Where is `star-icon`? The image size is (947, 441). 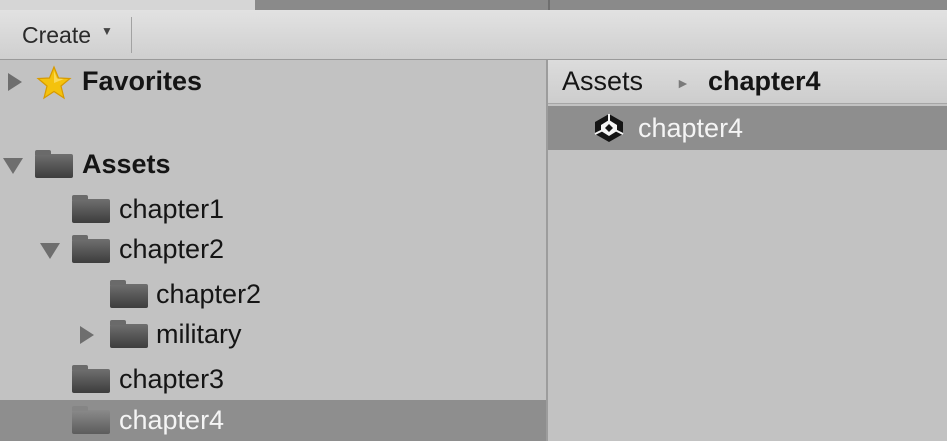
star-icon is located at coordinates (54, 82).